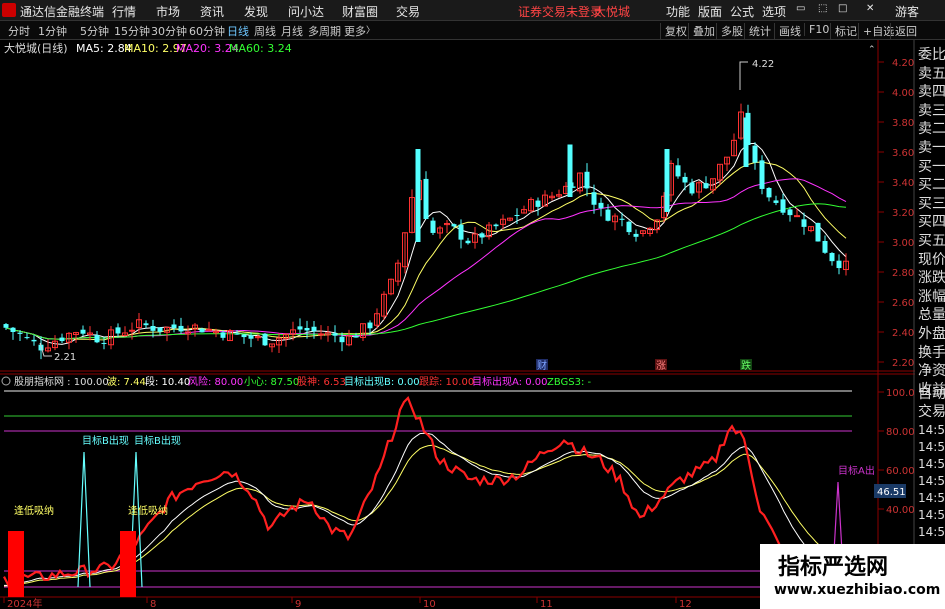 This screenshot has width=945, height=609. What do you see at coordinates (903, 153) in the screenshot?
I see `price-tick: 3.60` at bounding box center [903, 153].